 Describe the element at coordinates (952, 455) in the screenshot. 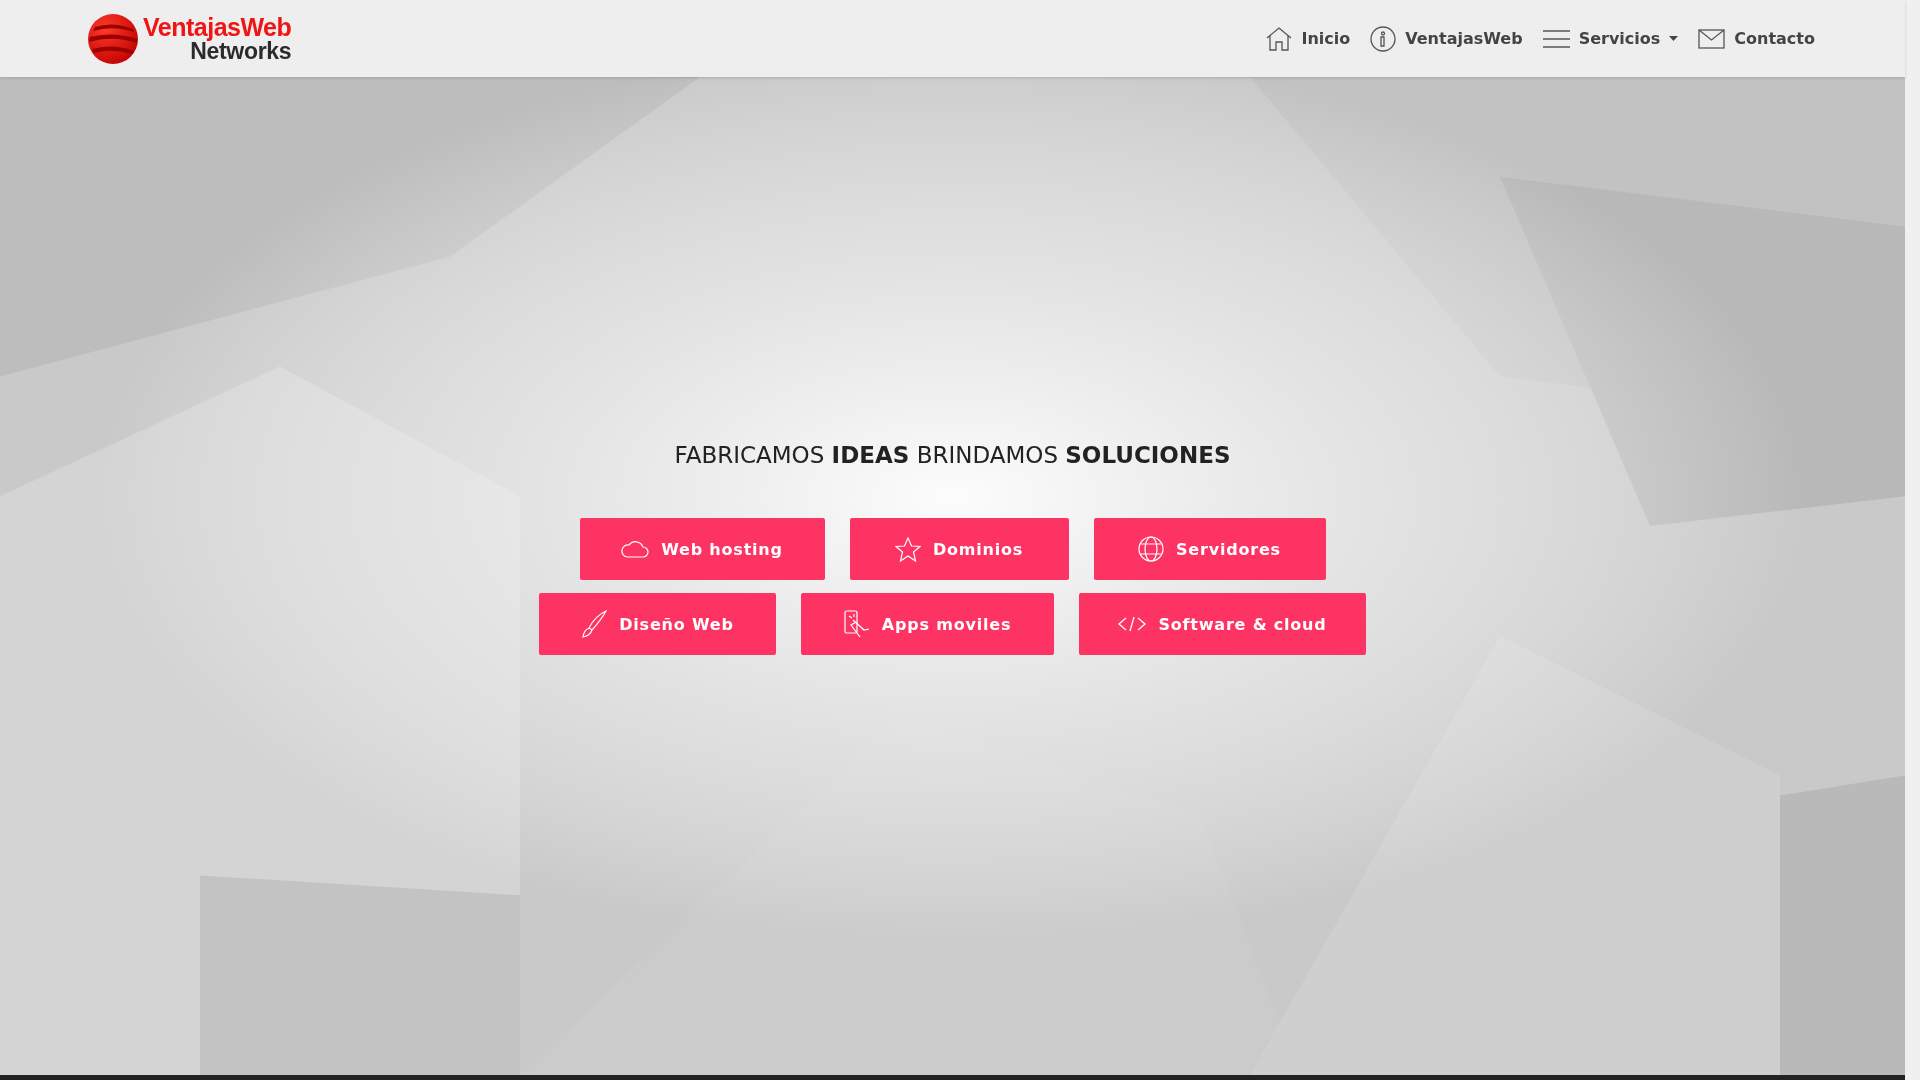

I see `headline: FABRICAMOS IDEAS BRINDAMOS SOLUCIONES` at that location.